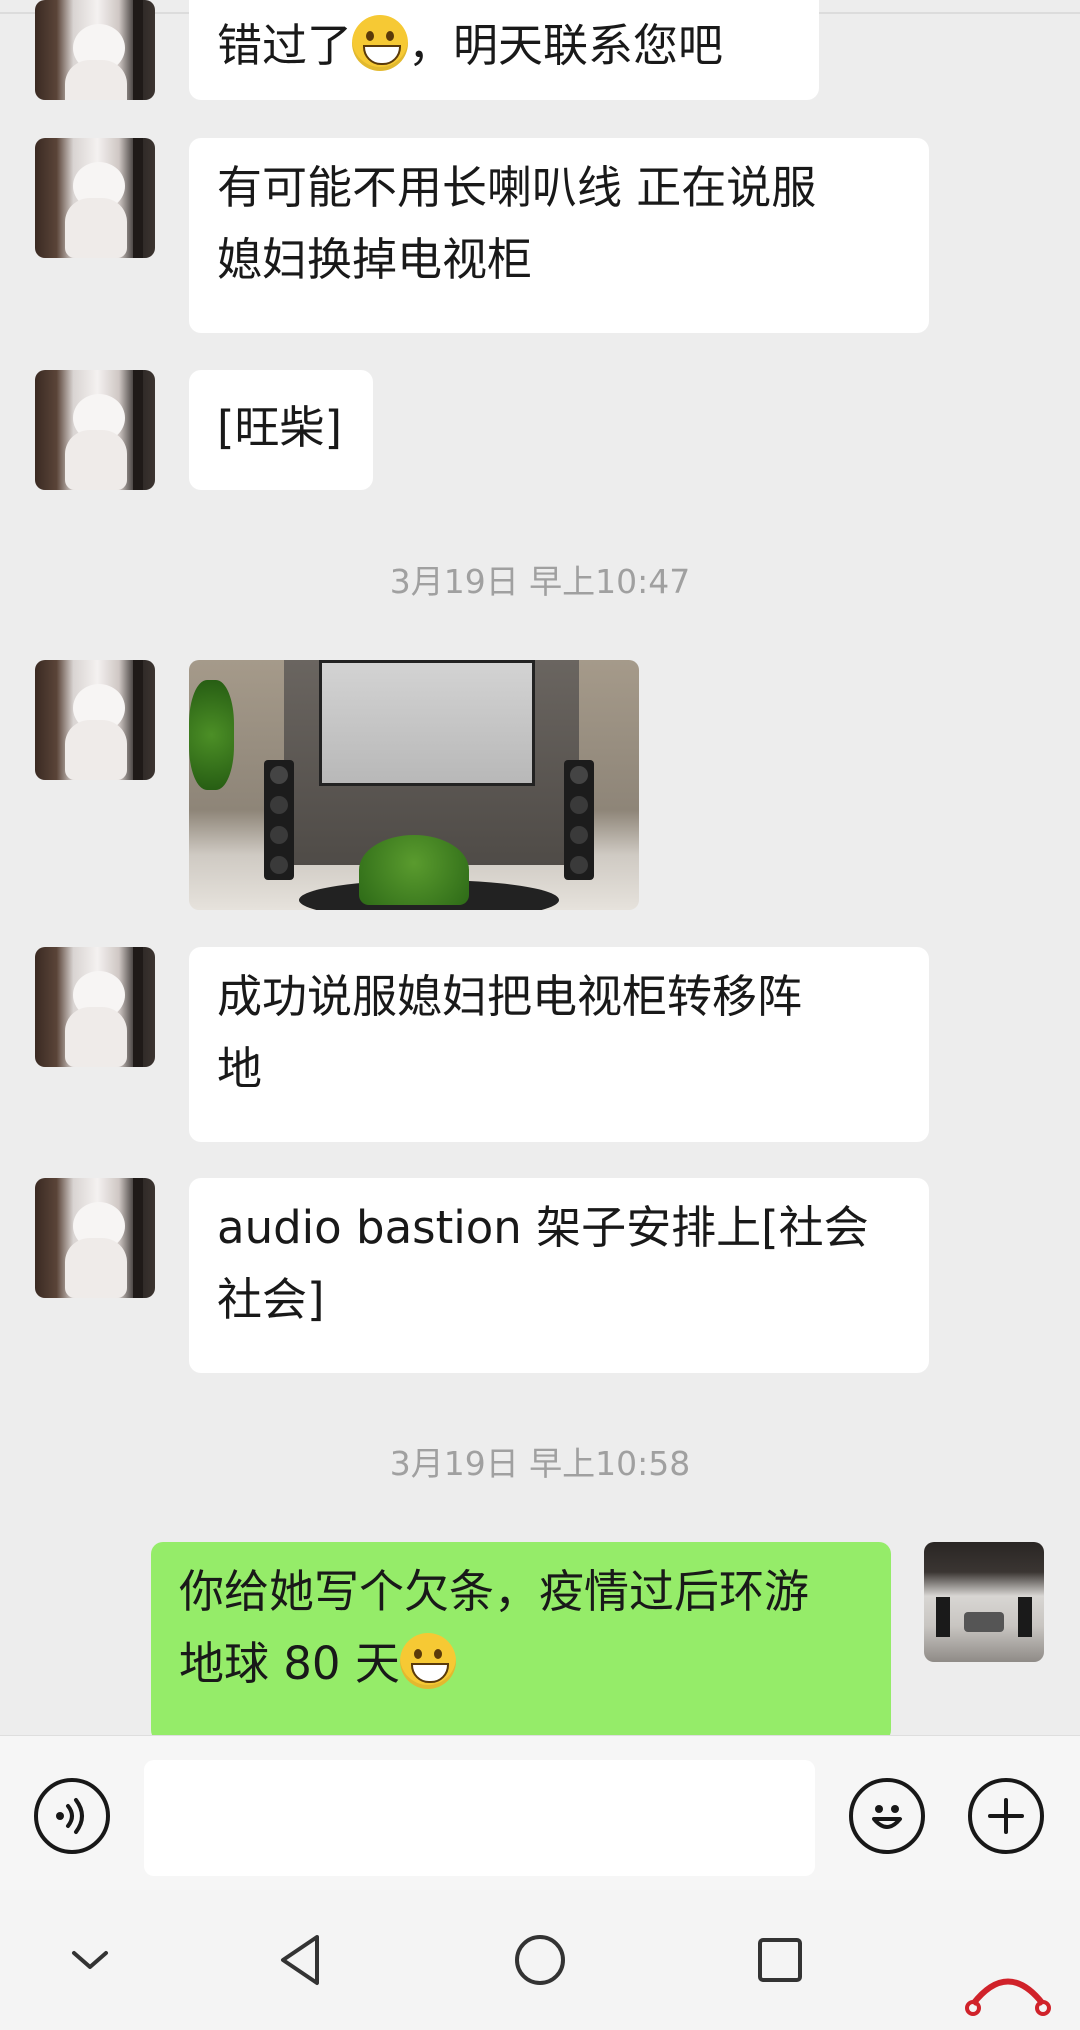 Image resolution: width=1080 pixels, height=2030 pixels. What do you see at coordinates (984, 1602) in the screenshot?
I see `my-avatar` at bounding box center [984, 1602].